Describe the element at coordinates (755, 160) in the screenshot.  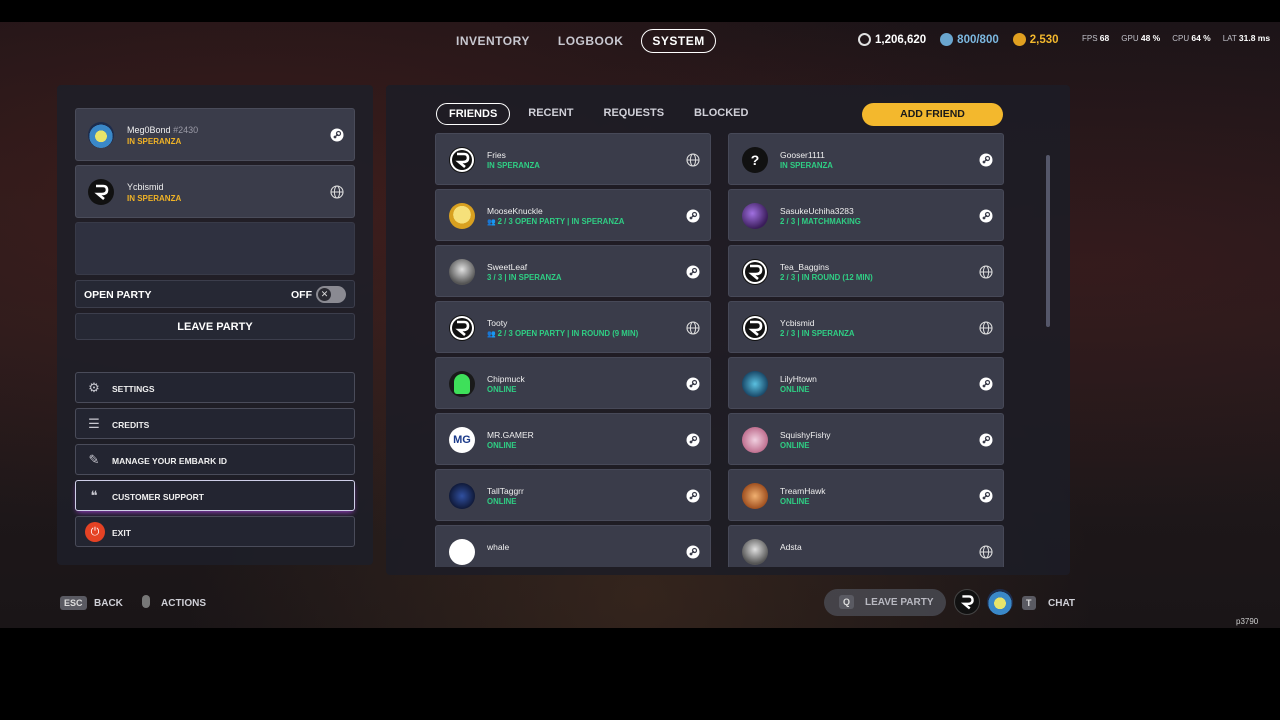
I see `question-icon: ?` at that location.